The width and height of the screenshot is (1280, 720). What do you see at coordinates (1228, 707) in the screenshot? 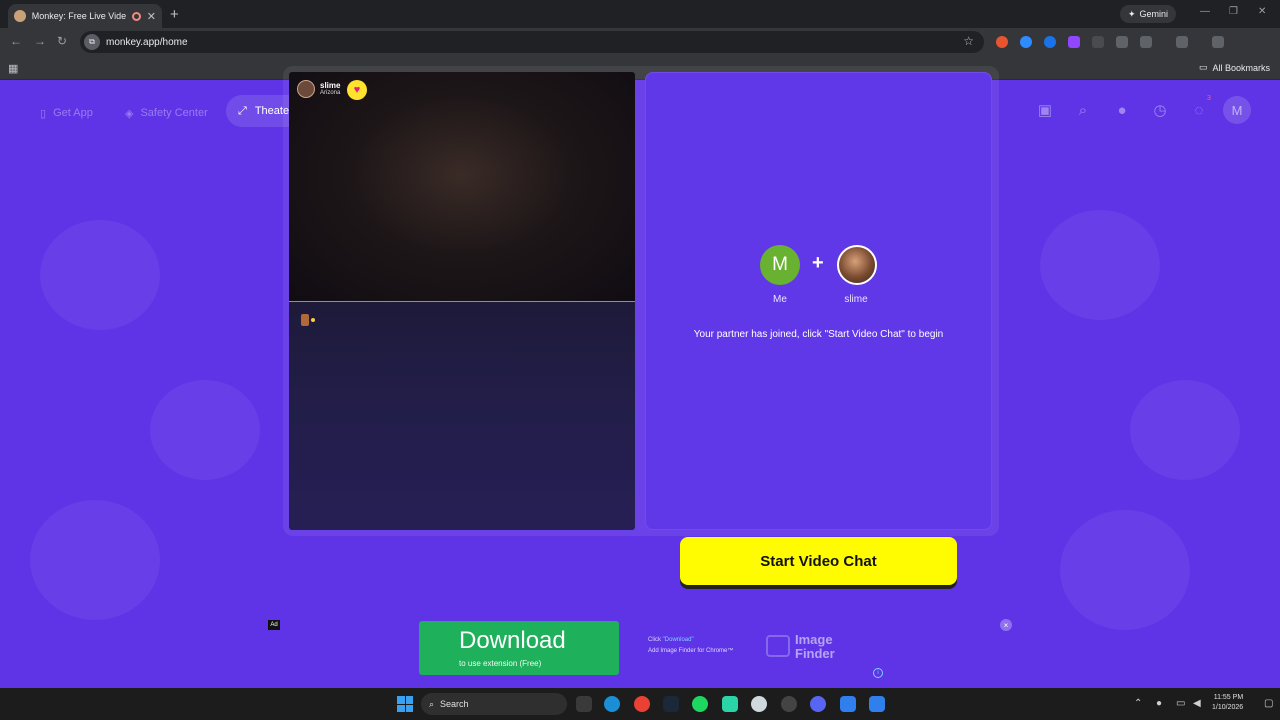
I see `clock-date: 1/10/2026` at bounding box center [1228, 707].